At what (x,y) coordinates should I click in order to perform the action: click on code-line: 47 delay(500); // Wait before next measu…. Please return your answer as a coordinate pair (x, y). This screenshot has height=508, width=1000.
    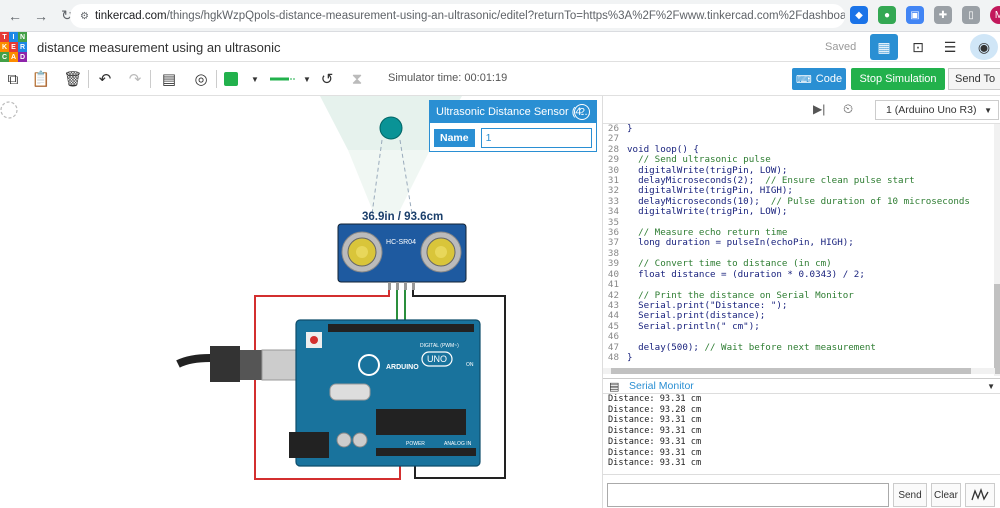
    Looking at the image, I should click on (799, 347).